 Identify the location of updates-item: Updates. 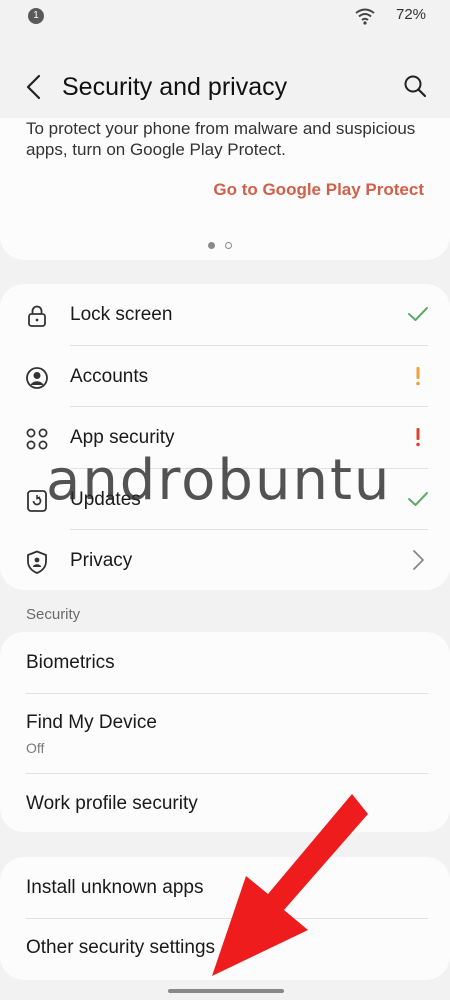
(225, 499).